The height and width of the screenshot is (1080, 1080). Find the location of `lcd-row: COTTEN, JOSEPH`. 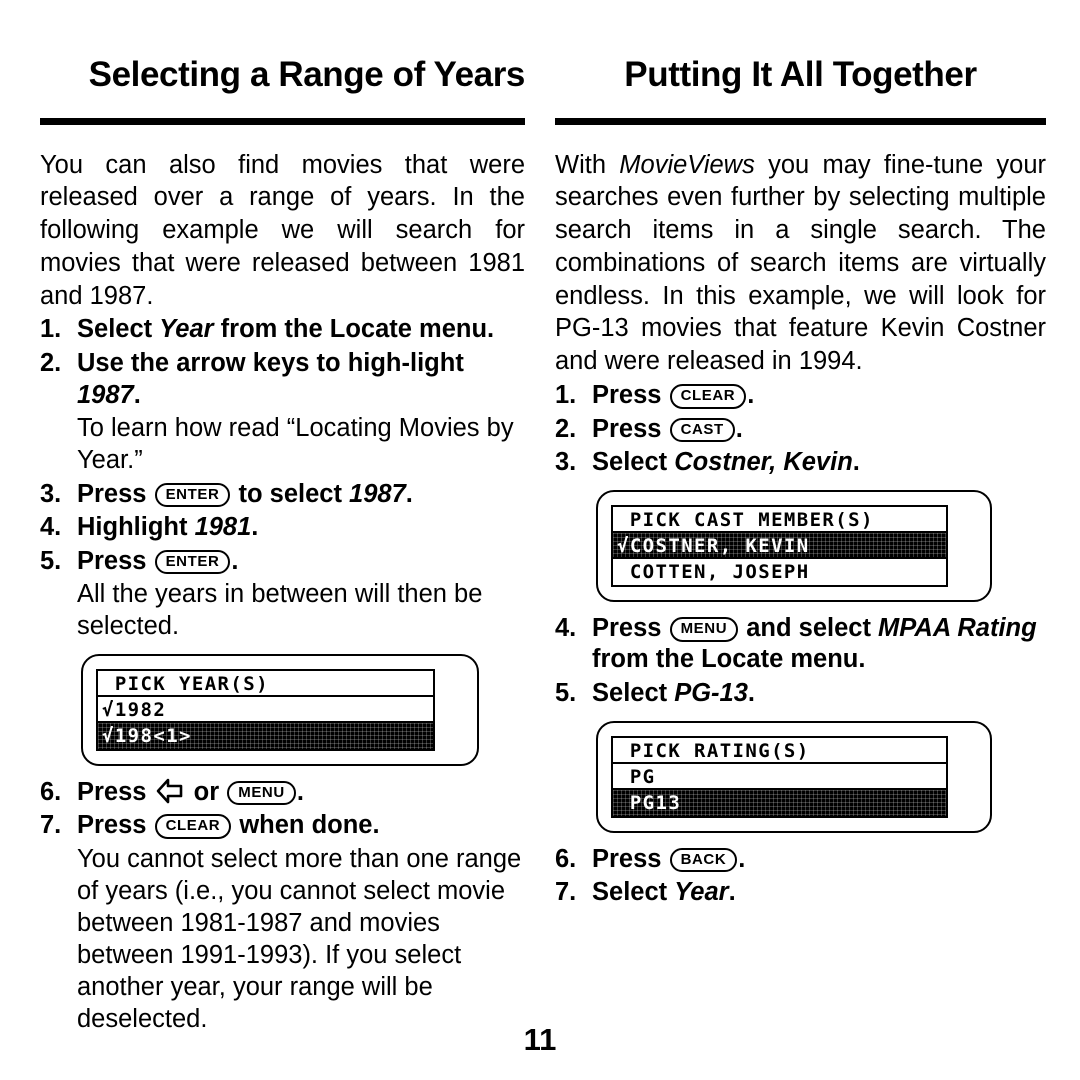

lcd-row: COTTEN, JOSEPH is located at coordinates (779, 571).